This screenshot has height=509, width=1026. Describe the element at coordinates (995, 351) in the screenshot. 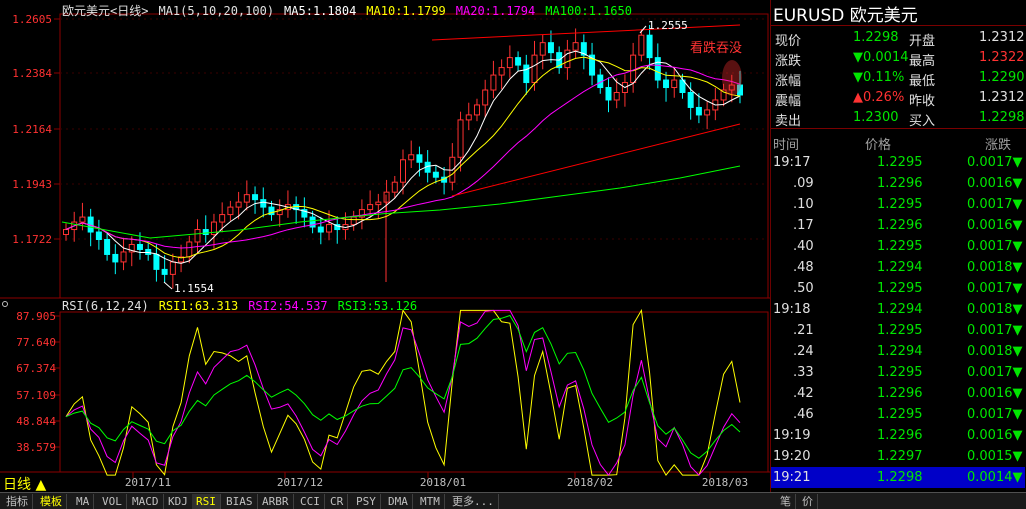

I see `tick-change: 0.0018▼` at that location.